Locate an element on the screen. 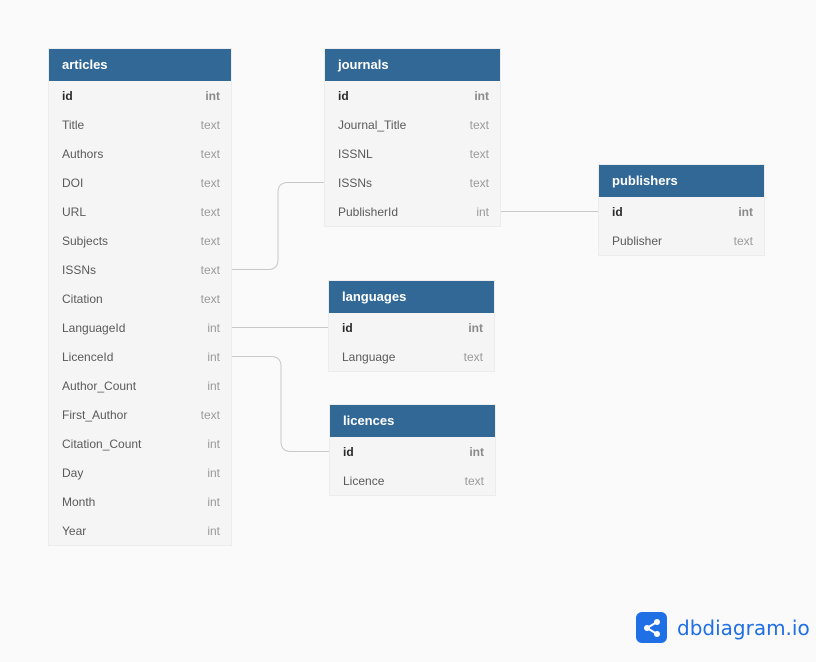  table-header: licences is located at coordinates (412, 421).